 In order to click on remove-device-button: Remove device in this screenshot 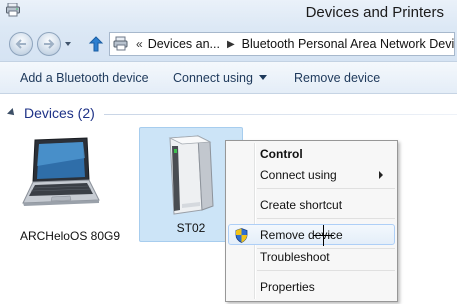, I will do `click(337, 78)`.